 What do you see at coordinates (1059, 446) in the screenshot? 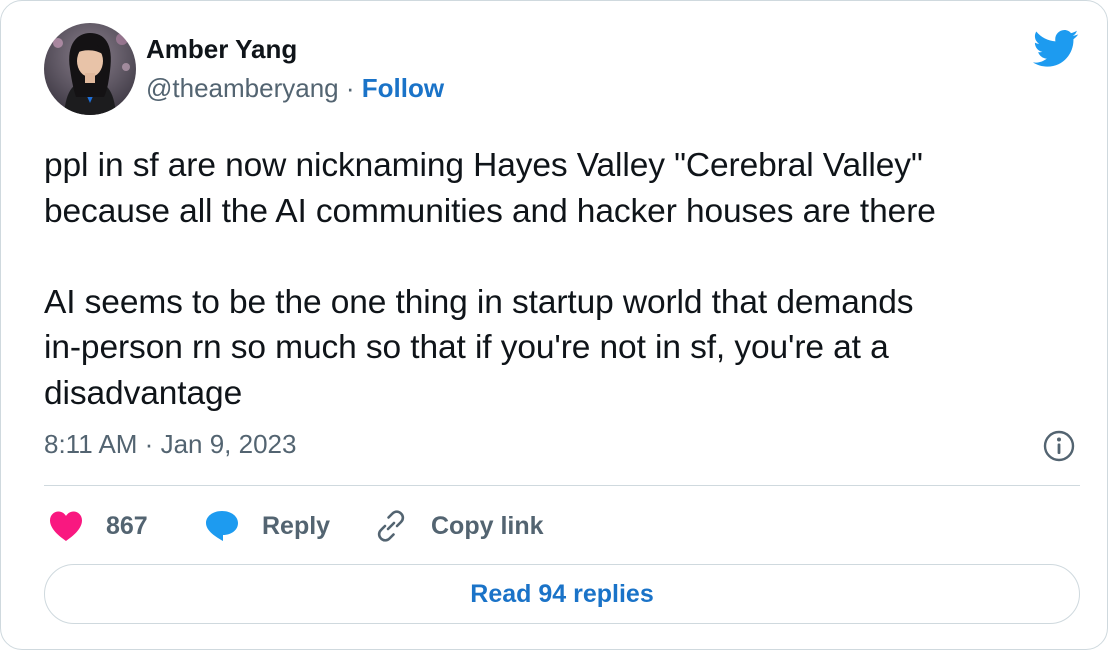
I see `info-icon` at bounding box center [1059, 446].